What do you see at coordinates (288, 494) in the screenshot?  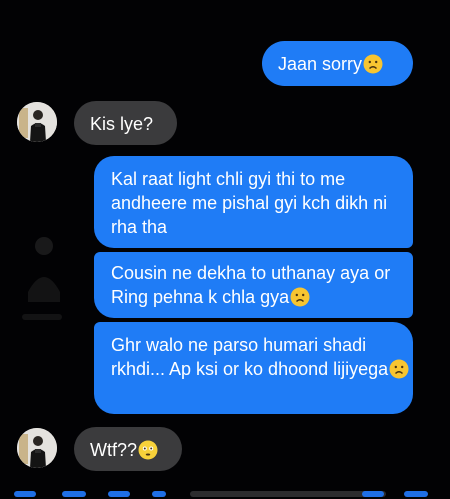 I see `message-input` at bounding box center [288, 494].